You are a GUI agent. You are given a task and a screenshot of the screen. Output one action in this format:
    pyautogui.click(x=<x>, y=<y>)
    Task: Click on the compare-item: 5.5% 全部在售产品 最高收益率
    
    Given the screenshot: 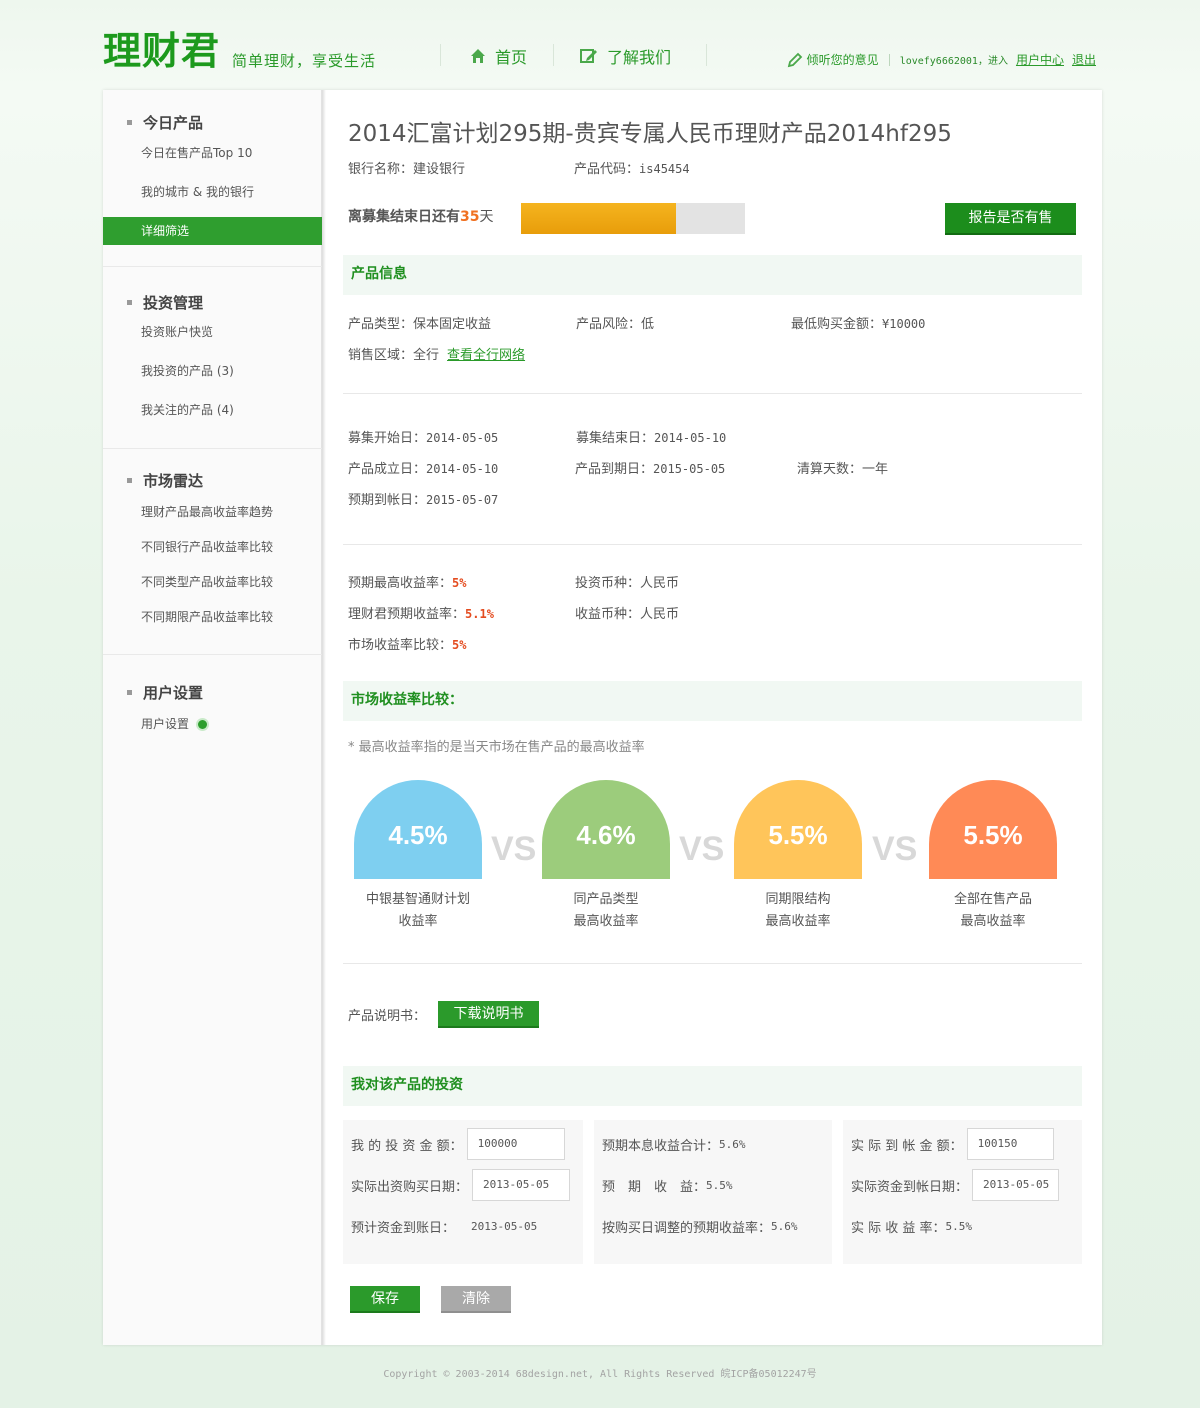 What is the action you would take?
    pyautogui.click(x=993, y=856)
    